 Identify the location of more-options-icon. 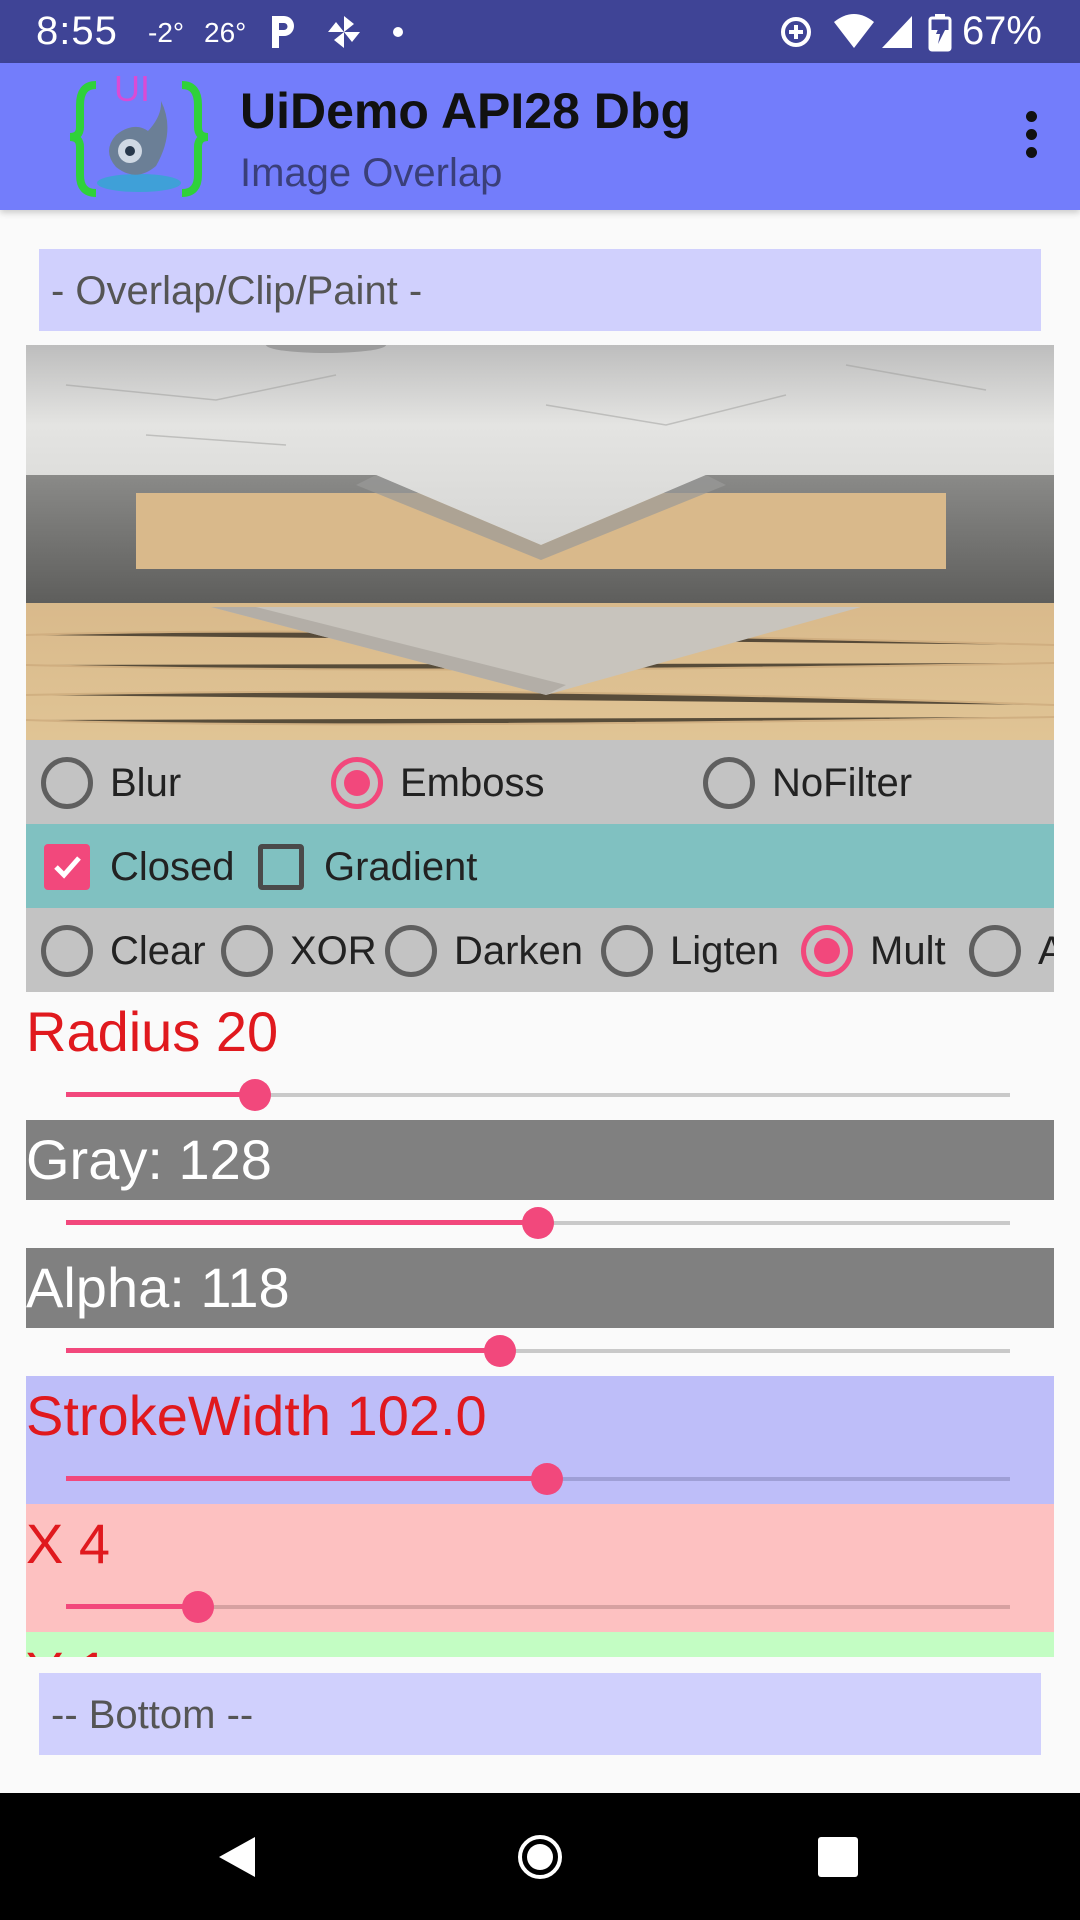
(1032, 135).